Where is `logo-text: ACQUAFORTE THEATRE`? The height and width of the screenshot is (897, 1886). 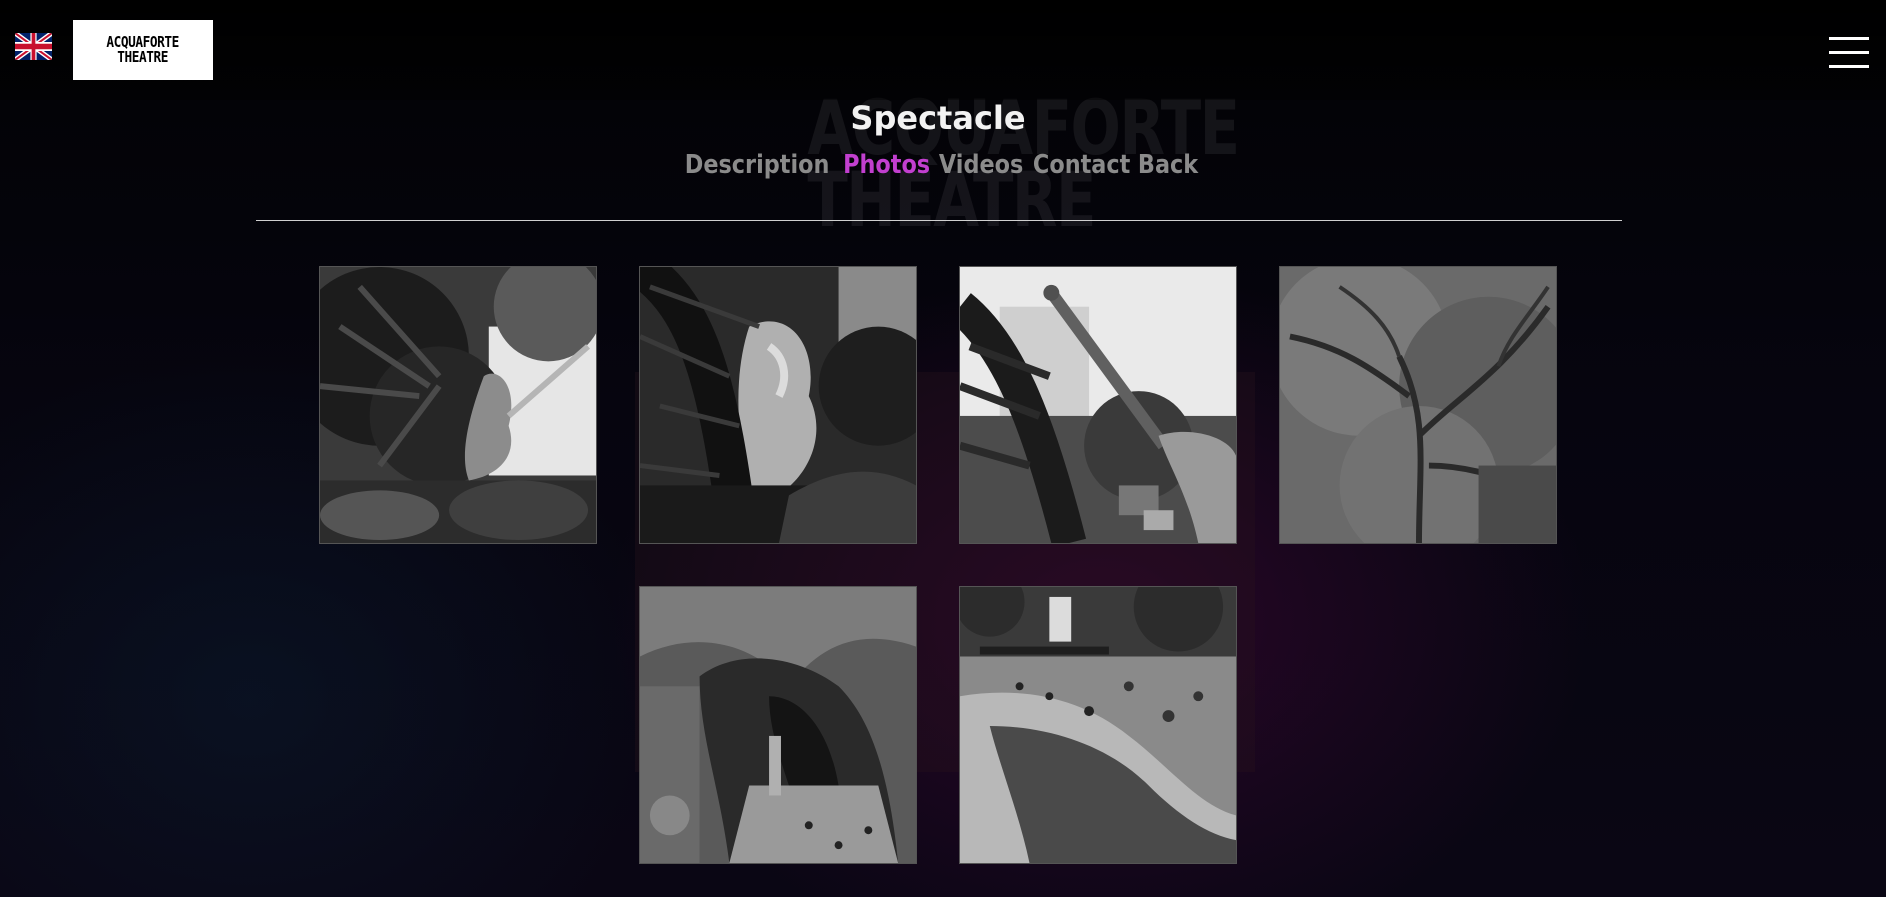
logo-text: ACQUAFORTE THEATRE is located at coordinates (143, 49).